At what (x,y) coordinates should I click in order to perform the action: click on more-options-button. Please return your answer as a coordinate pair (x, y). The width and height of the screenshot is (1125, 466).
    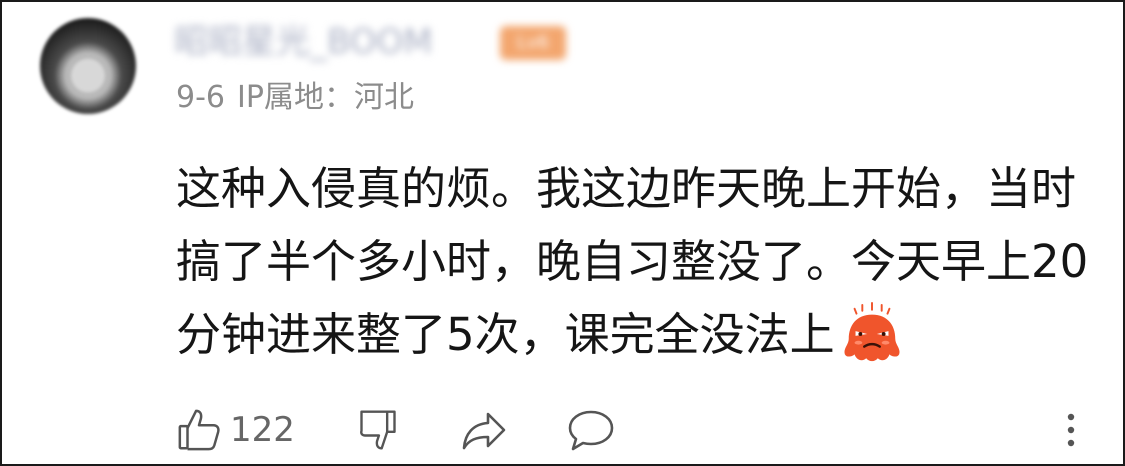
    Looking at the image, I should click on (1071, 430).